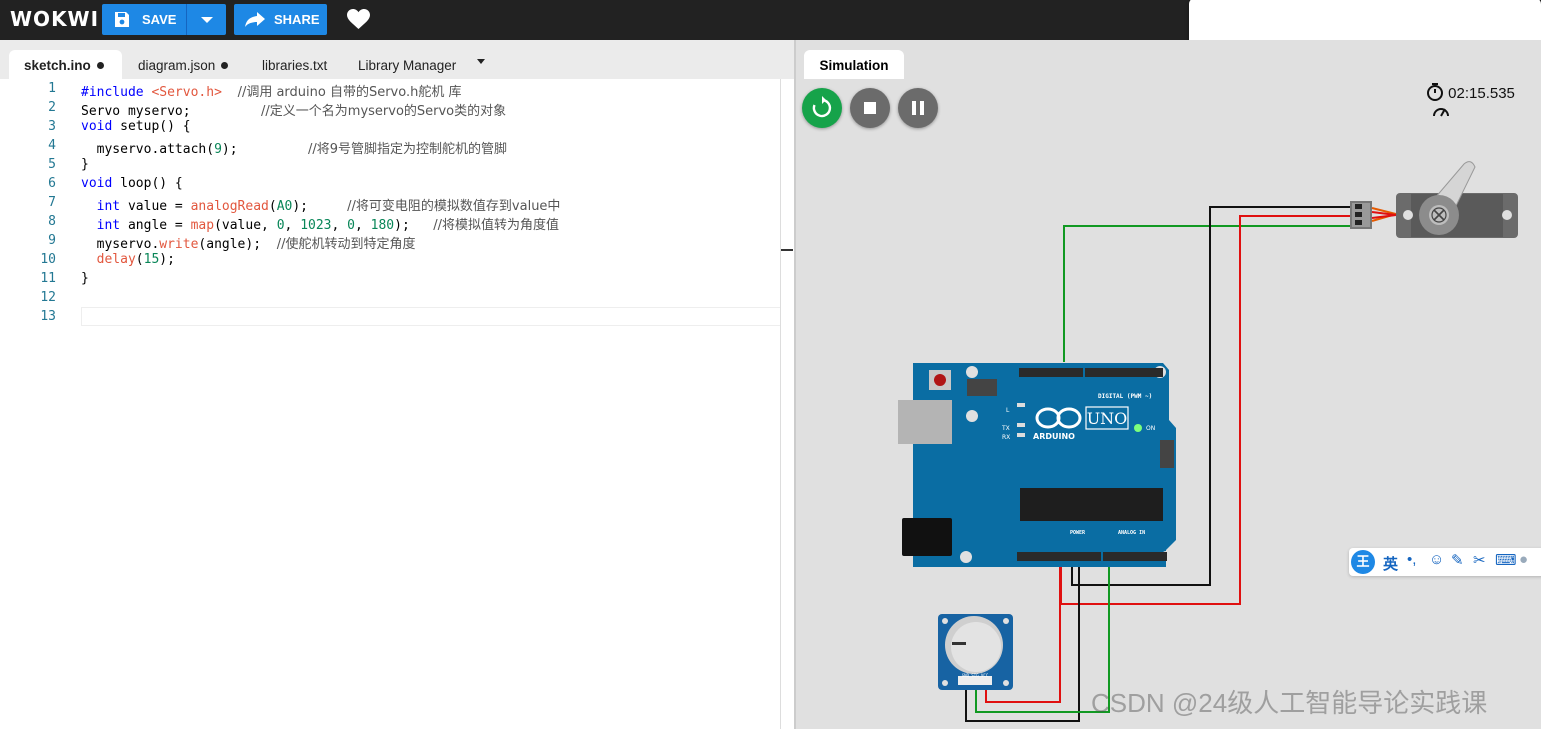  I want to click on panel-resize-handle, so click(787, 250).